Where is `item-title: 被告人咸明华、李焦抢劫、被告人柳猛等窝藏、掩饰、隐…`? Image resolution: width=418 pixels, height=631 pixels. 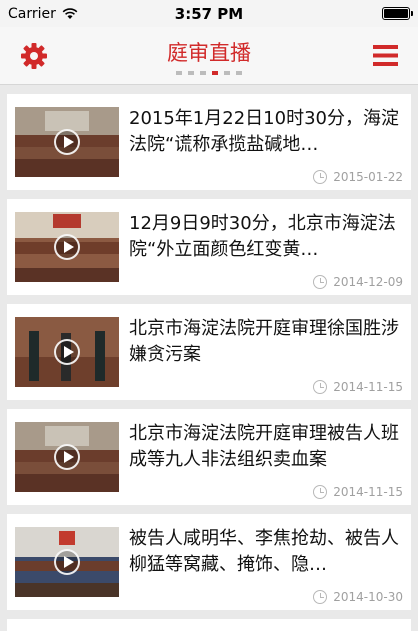
item-title: 被告人咸明华、李焦抢劫、被告人柳猛等窝藏、掩饰、隐… is located at coordinates (264, 551).